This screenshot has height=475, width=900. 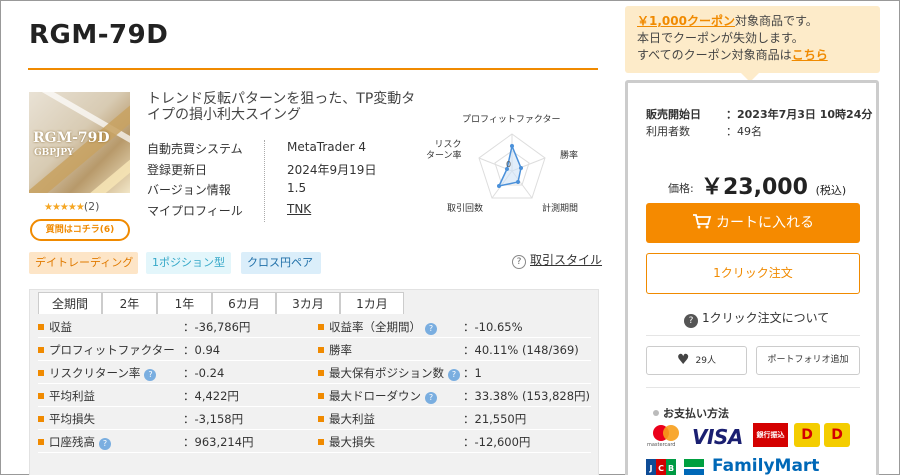 What do you see at coordinates (673, 114) in the screenshot?
I see `sale-start-label: 販売開始日` at bounding box center [673, 114].